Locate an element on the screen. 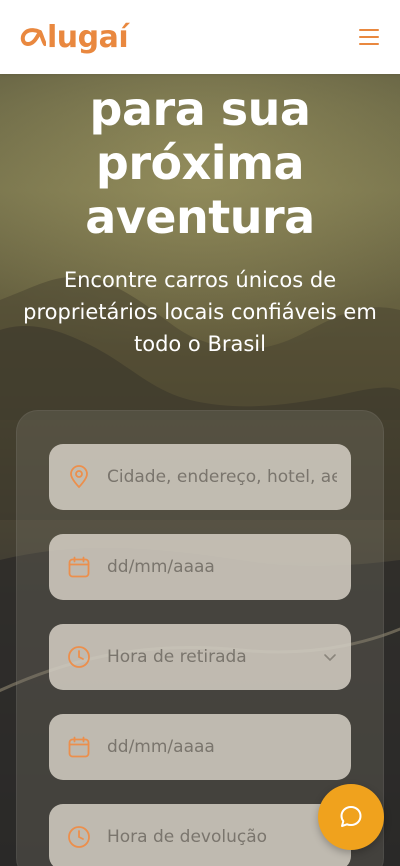 The image size is (400, 866). brand-name: lugaí is located at coordinates (88, 37).